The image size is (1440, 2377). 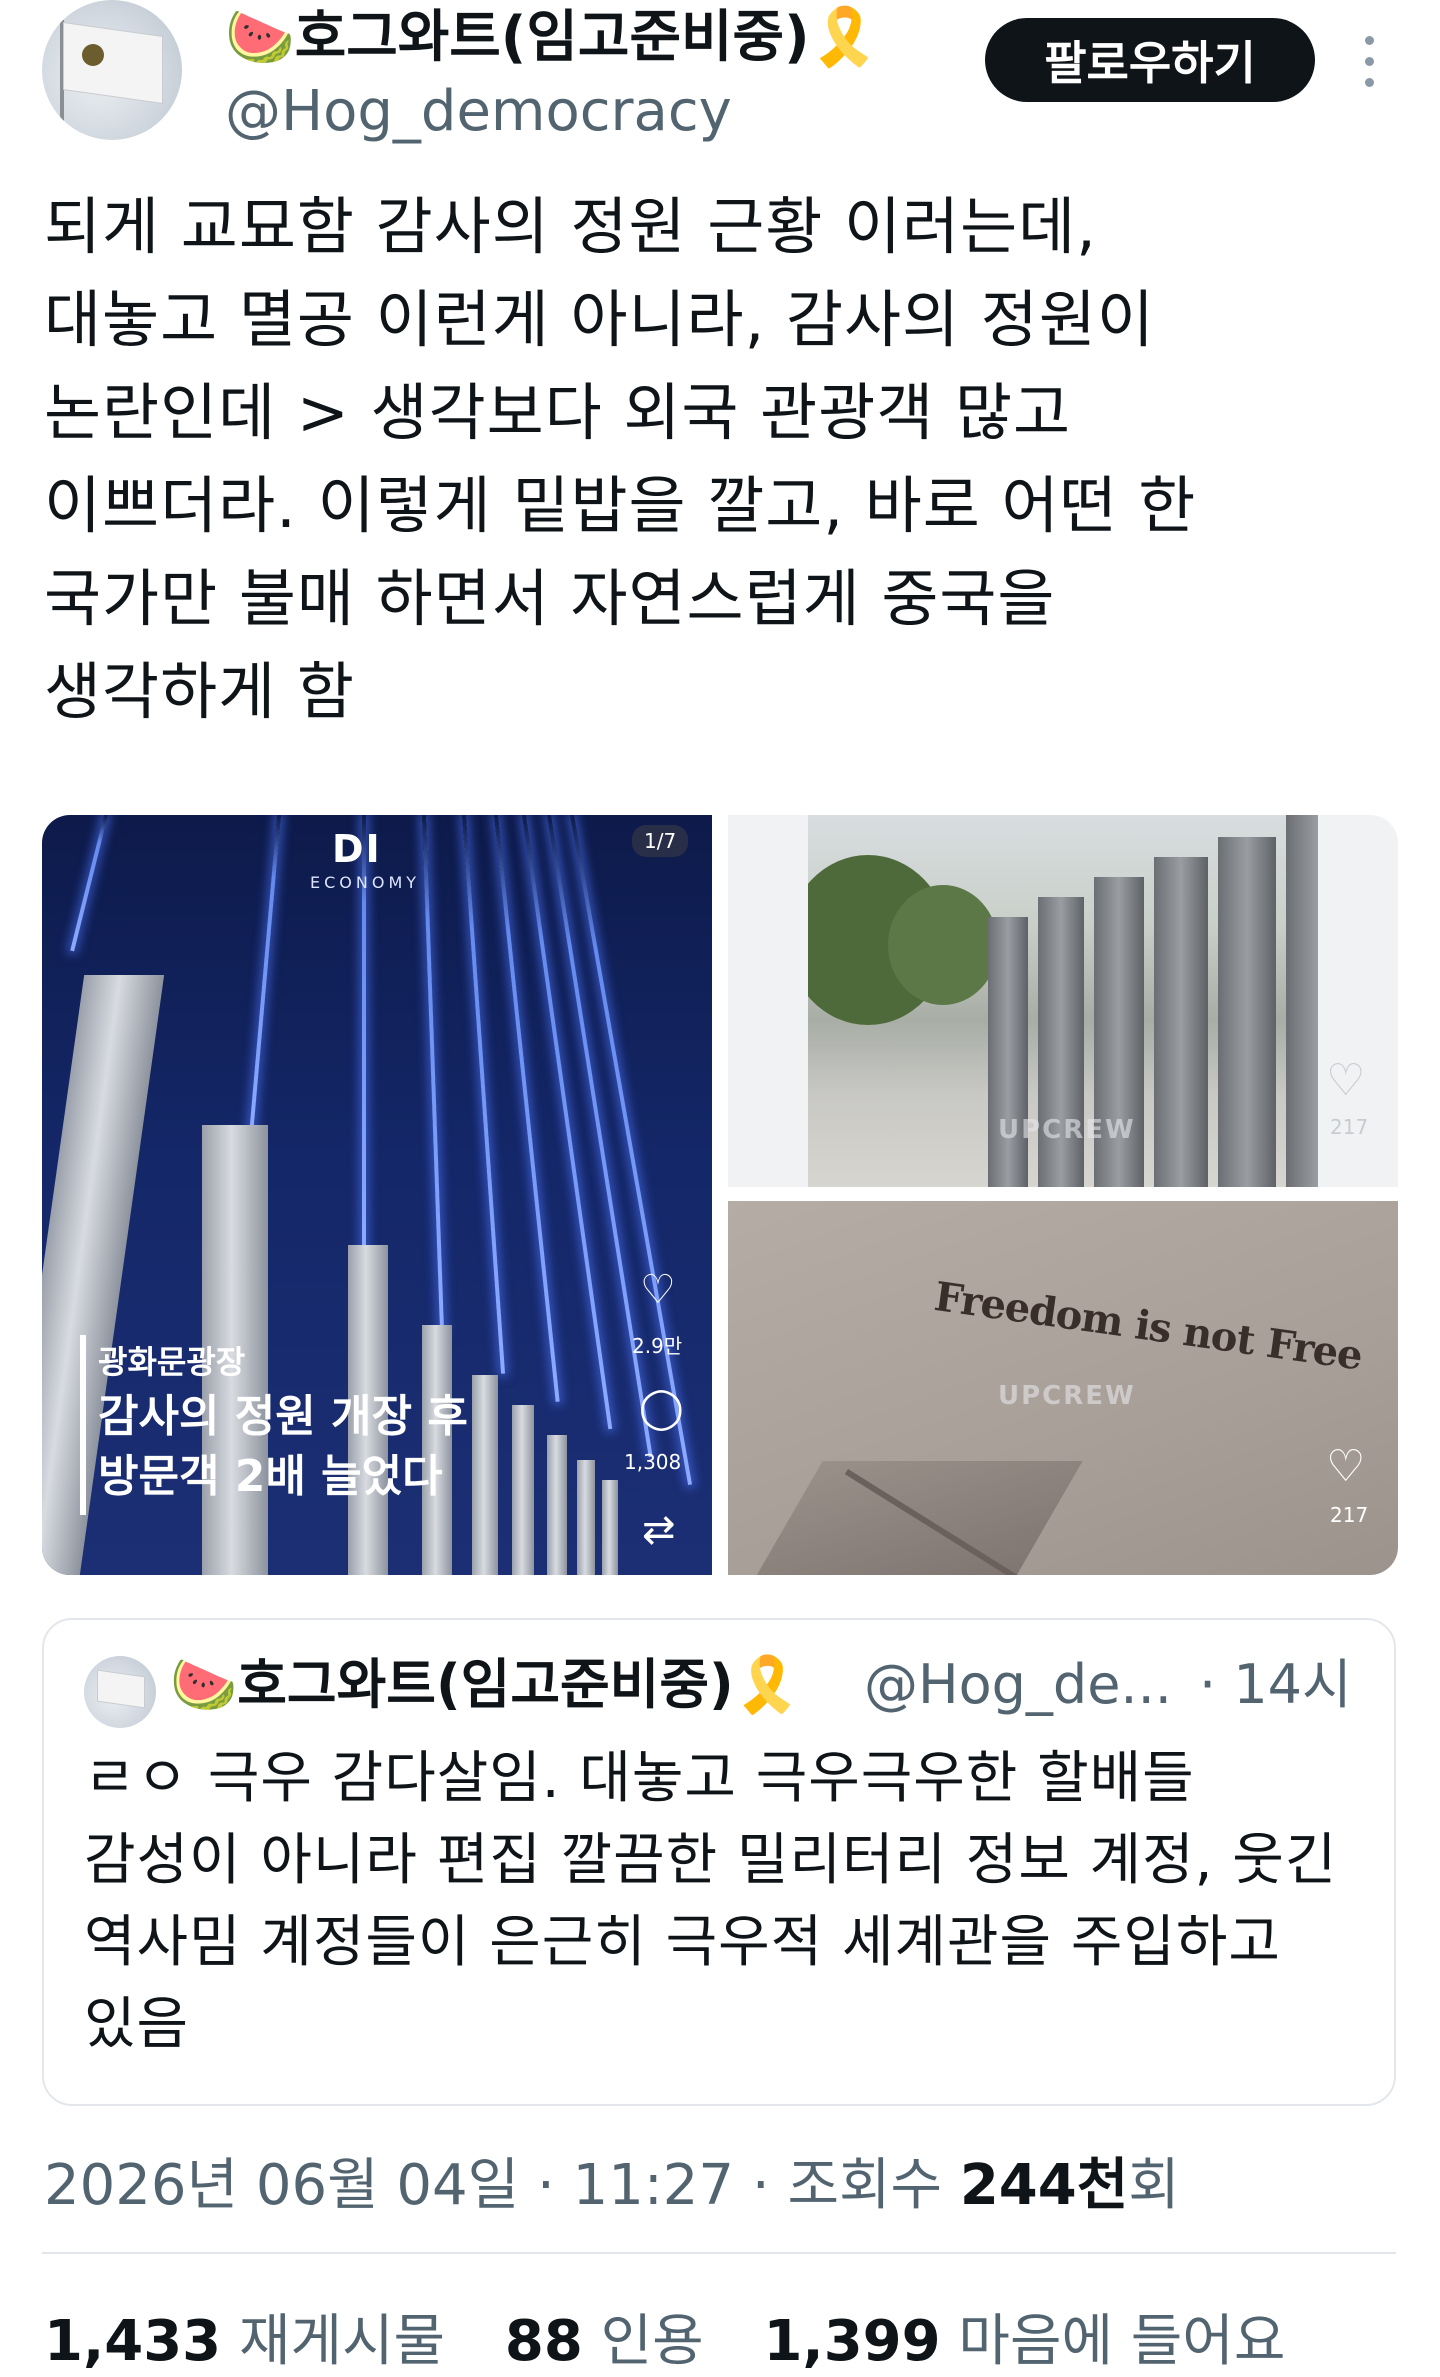 I want to click on media-likes: 2.9만, so click(x=657, y=1346).